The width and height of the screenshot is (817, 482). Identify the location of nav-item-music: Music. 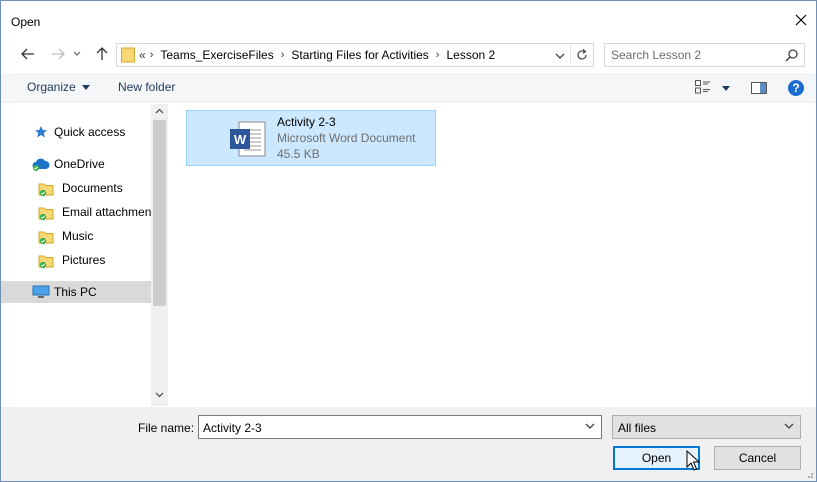
(76, 236).